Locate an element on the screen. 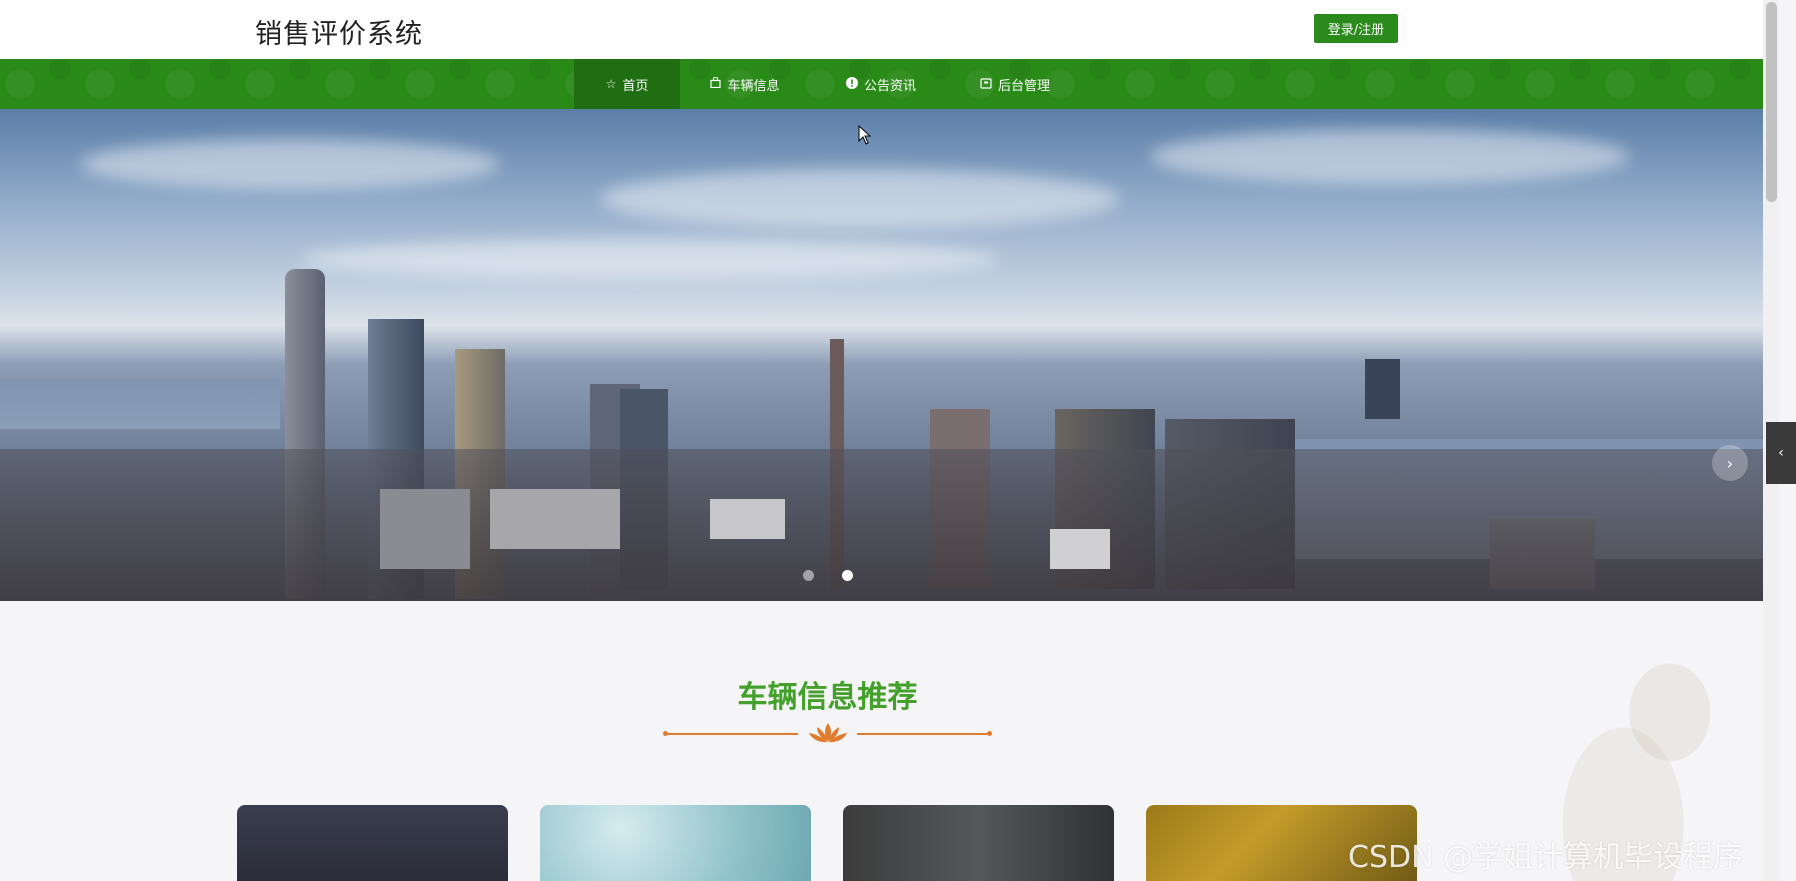 The image size is (1796, 881). nav-item-label: 首页 is located at coordinates (635, 86).